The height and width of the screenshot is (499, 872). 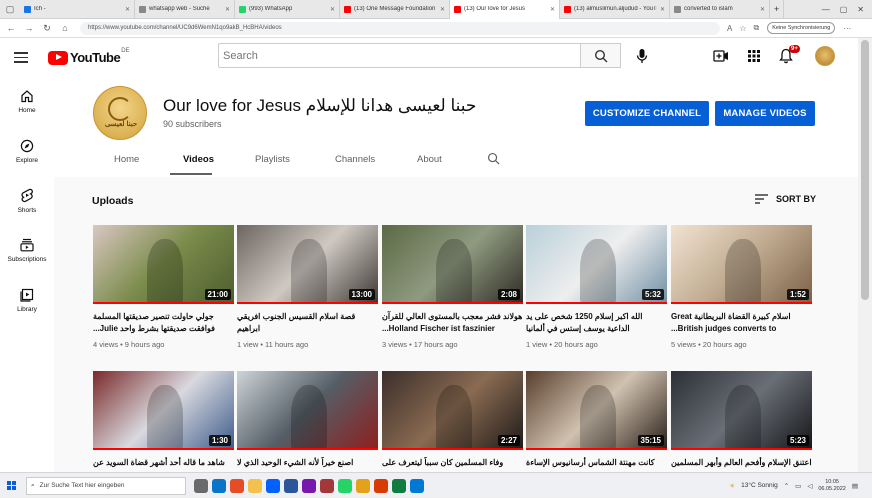 What do you see at coordinates (77, 9) in the screenshot?
I see `browser-tab: Ich - ✕` at bounding box center [77, 9].